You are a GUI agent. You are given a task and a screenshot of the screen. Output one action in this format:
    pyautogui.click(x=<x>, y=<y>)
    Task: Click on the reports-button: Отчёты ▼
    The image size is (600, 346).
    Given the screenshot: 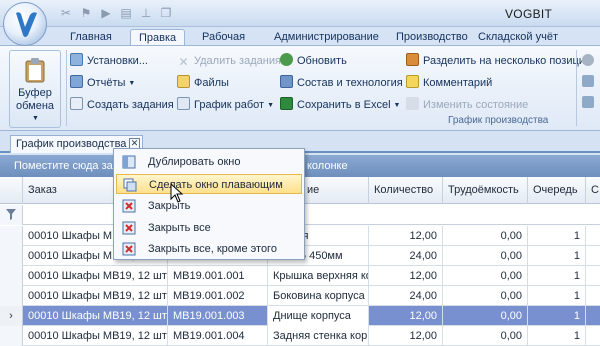 What is the action you would take?
    pyautogui.click(x=102, y=83)
    